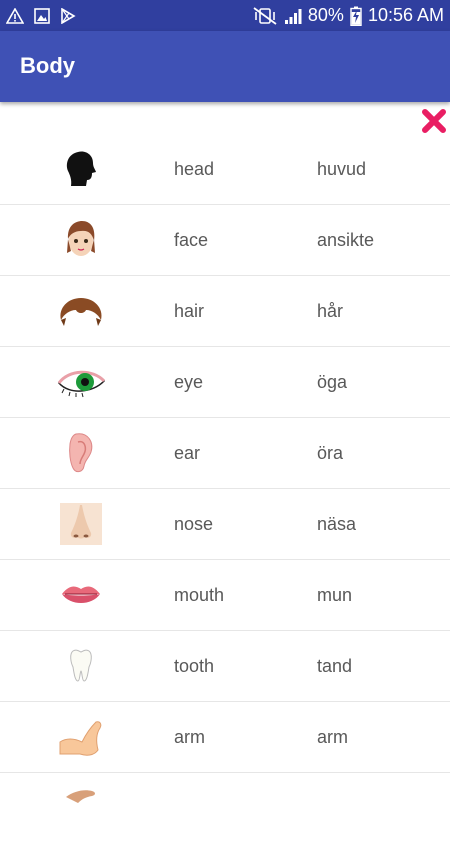 The image size is (450, 844). Describe the element at coordinates (225, 808) in the screenshot. I see `list-item` at that location.